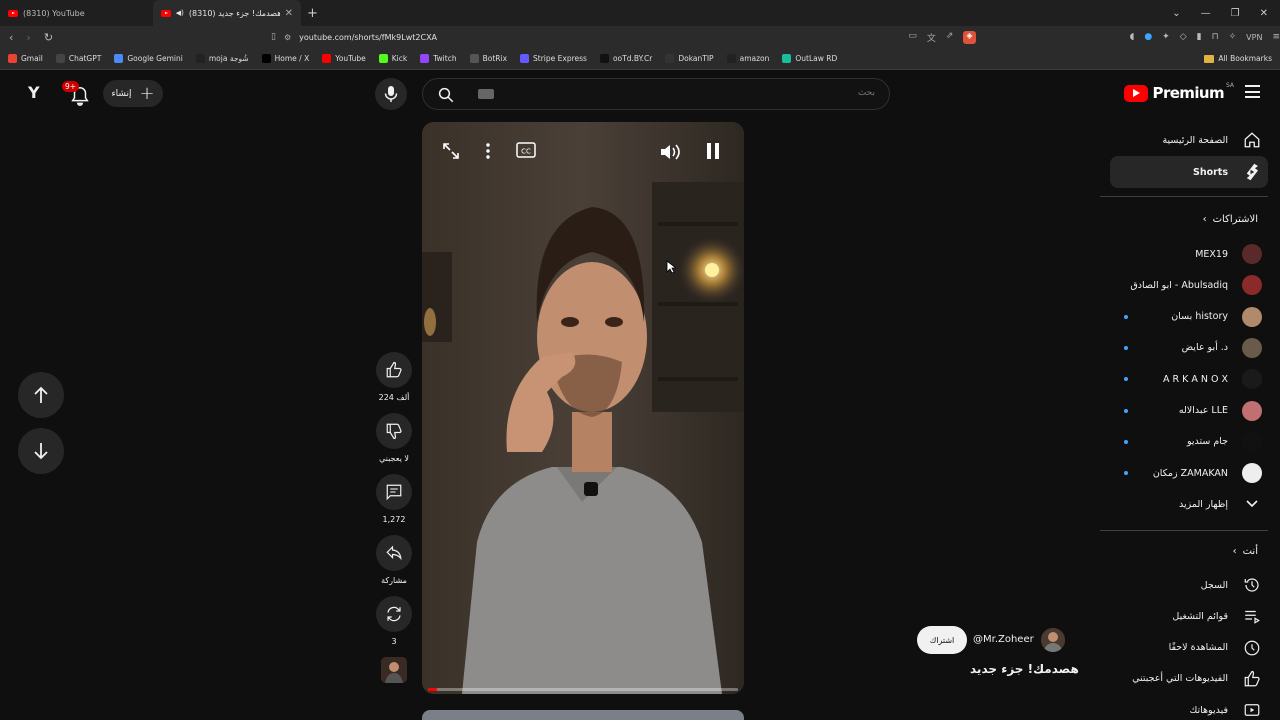 Image resolution: width=1280 pixels, height=720 pixels. I want to click on next-short-button, so click(41, 451).